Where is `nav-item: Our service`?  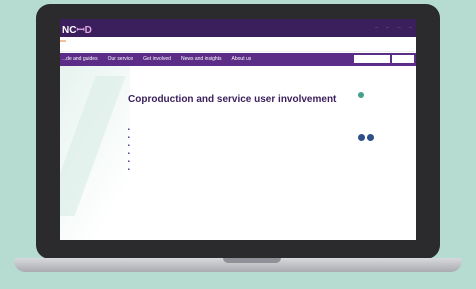
nav-item: Our service is located at coordinates (121, 59).